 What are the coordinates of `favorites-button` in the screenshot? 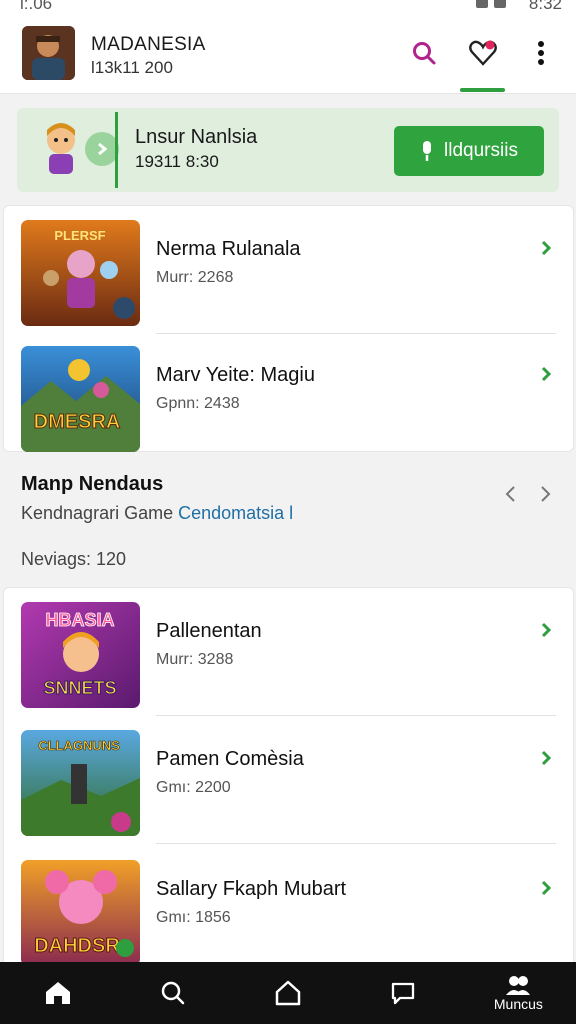 It's located at (483, 53).